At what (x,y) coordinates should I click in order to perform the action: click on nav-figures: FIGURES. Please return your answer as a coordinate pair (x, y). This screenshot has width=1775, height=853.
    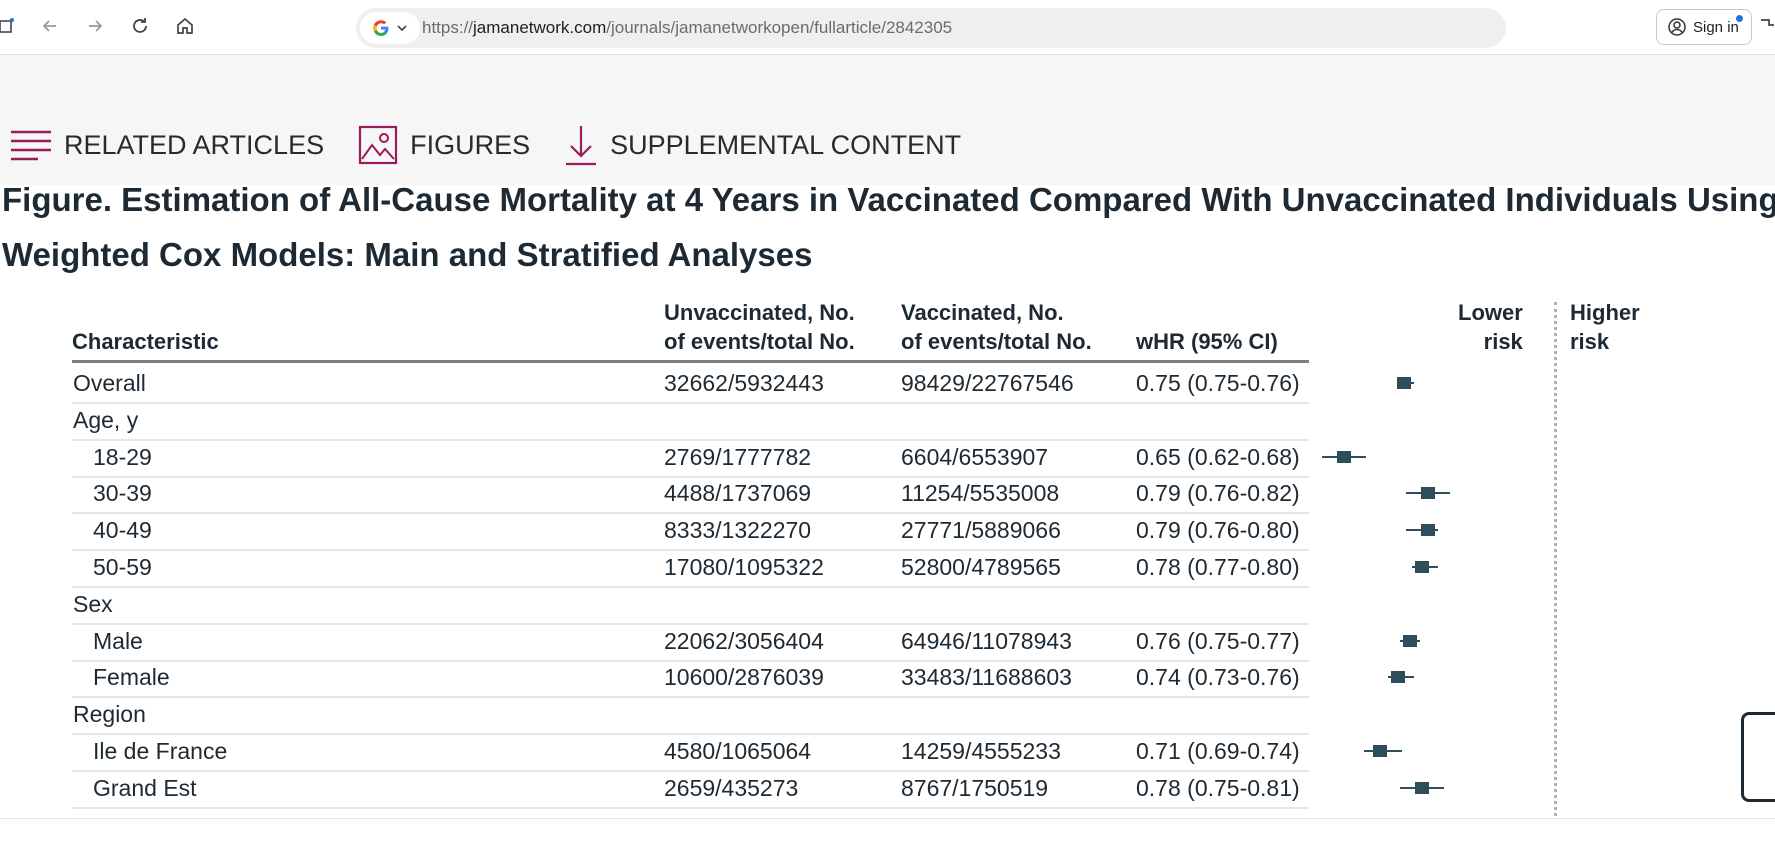
    Looking at the image, I should click on (444, 145).